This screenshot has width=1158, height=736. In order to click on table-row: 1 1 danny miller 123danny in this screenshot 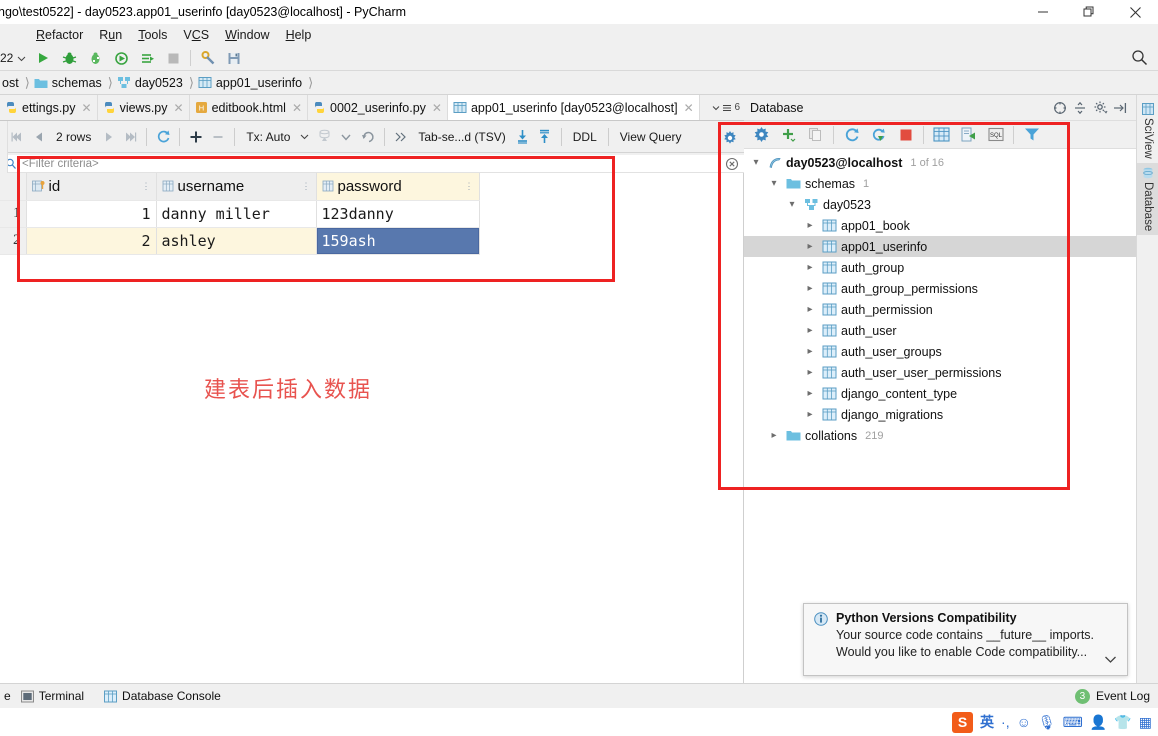, I will do `click(240, 214)`.